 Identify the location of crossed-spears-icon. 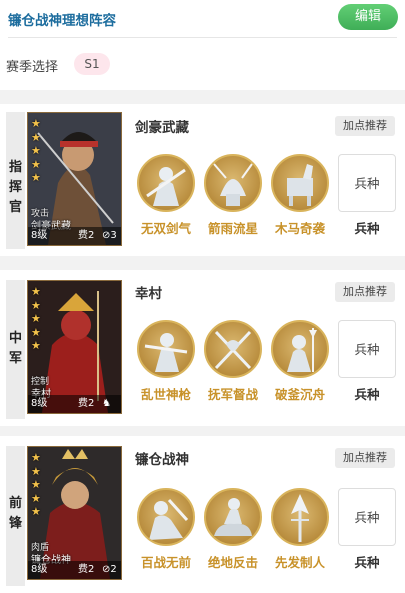
(233, 349).